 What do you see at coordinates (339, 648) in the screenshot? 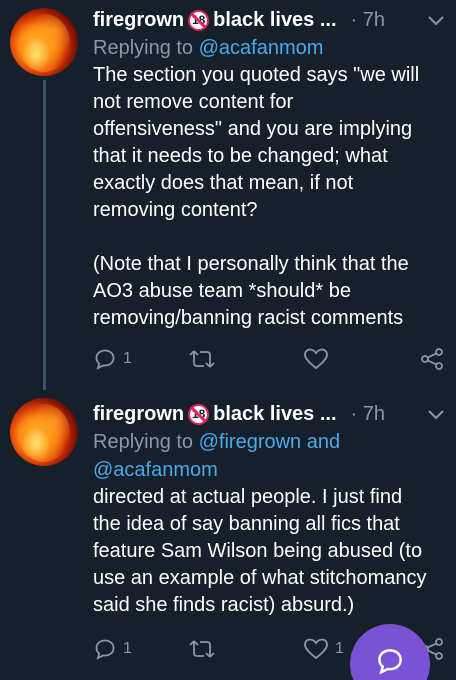
I see `like-count: 1` at bounding box center [339, 648].